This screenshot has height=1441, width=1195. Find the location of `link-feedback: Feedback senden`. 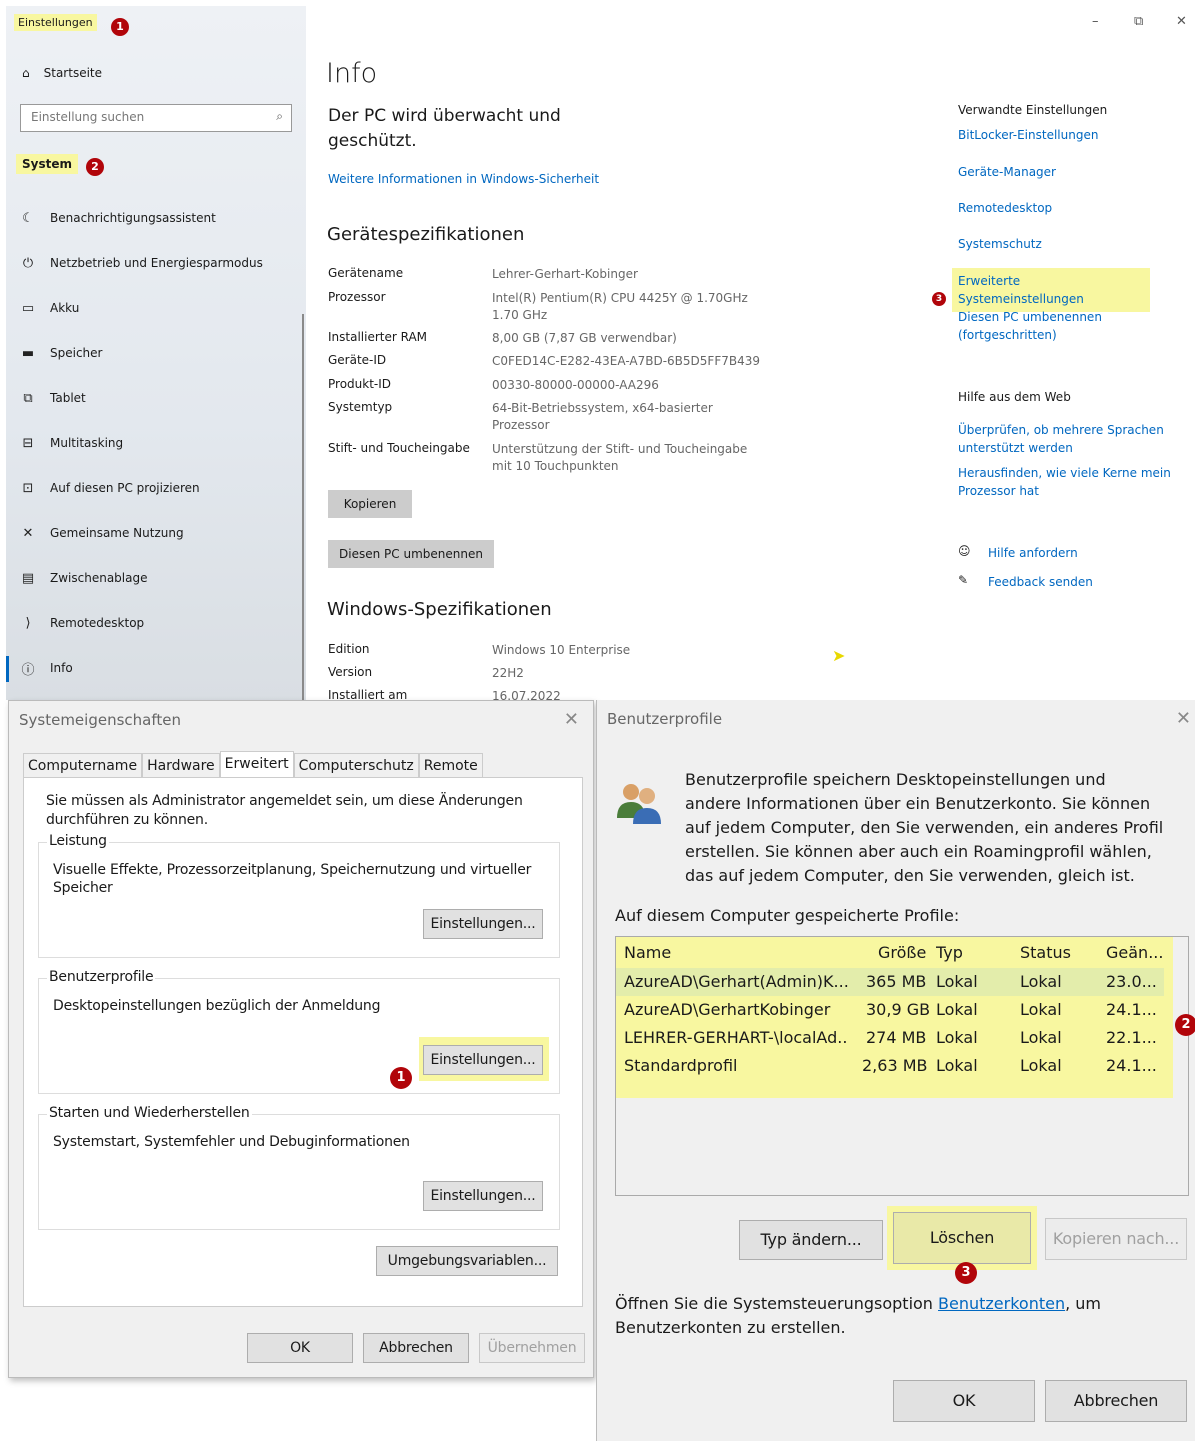

link-feedback: Feedback senden is located at coordinates (1091, 582).